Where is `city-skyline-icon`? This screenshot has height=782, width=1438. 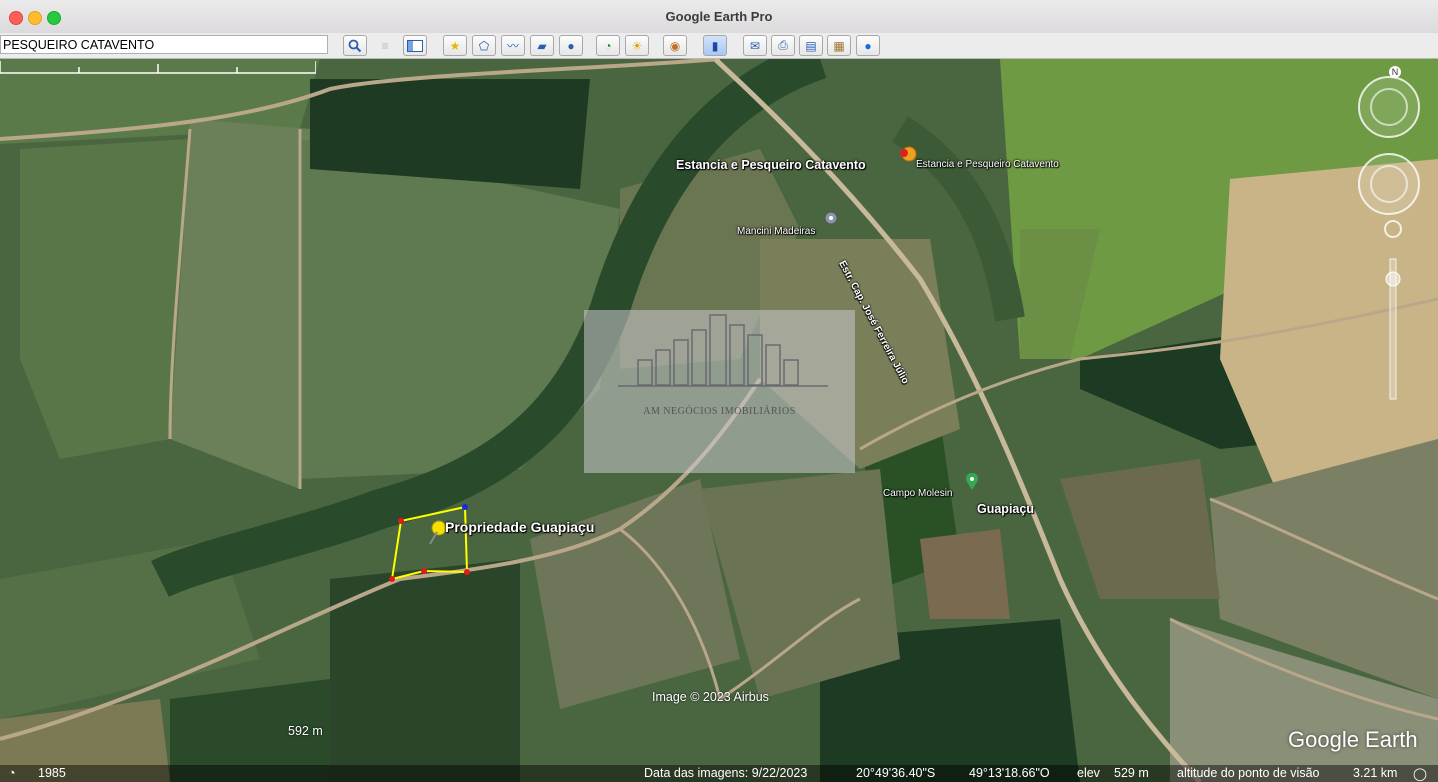
city-skyline-icon is located at coordinates (723, 350).